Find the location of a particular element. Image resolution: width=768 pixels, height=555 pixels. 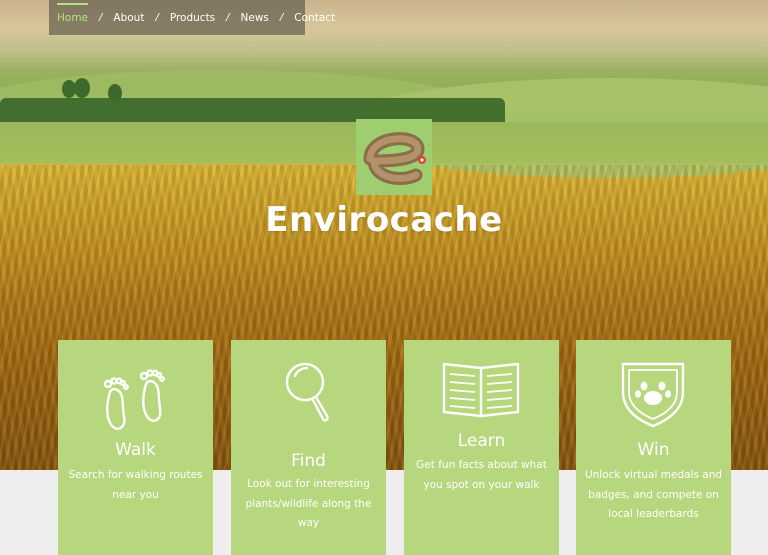

magnifier-icon is located at coordinates (308, 399).